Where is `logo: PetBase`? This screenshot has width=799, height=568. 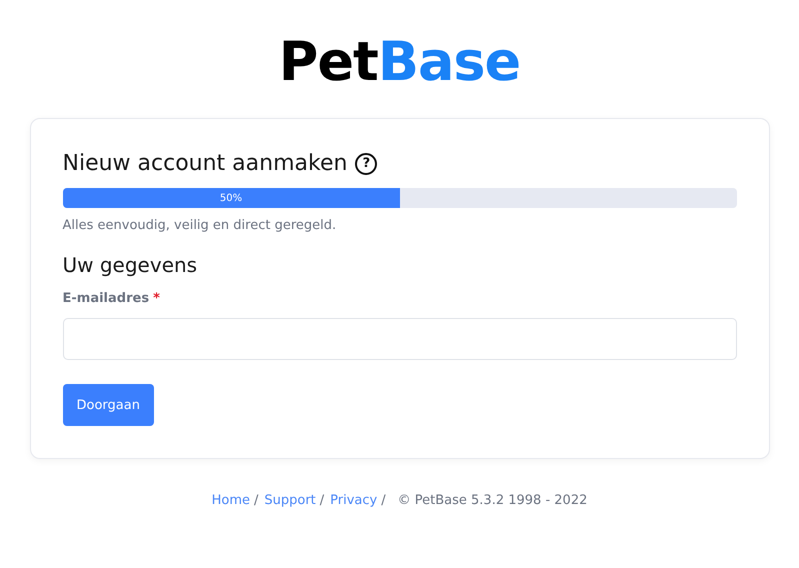 logo: PetBase is located at coordinates (399, 62).